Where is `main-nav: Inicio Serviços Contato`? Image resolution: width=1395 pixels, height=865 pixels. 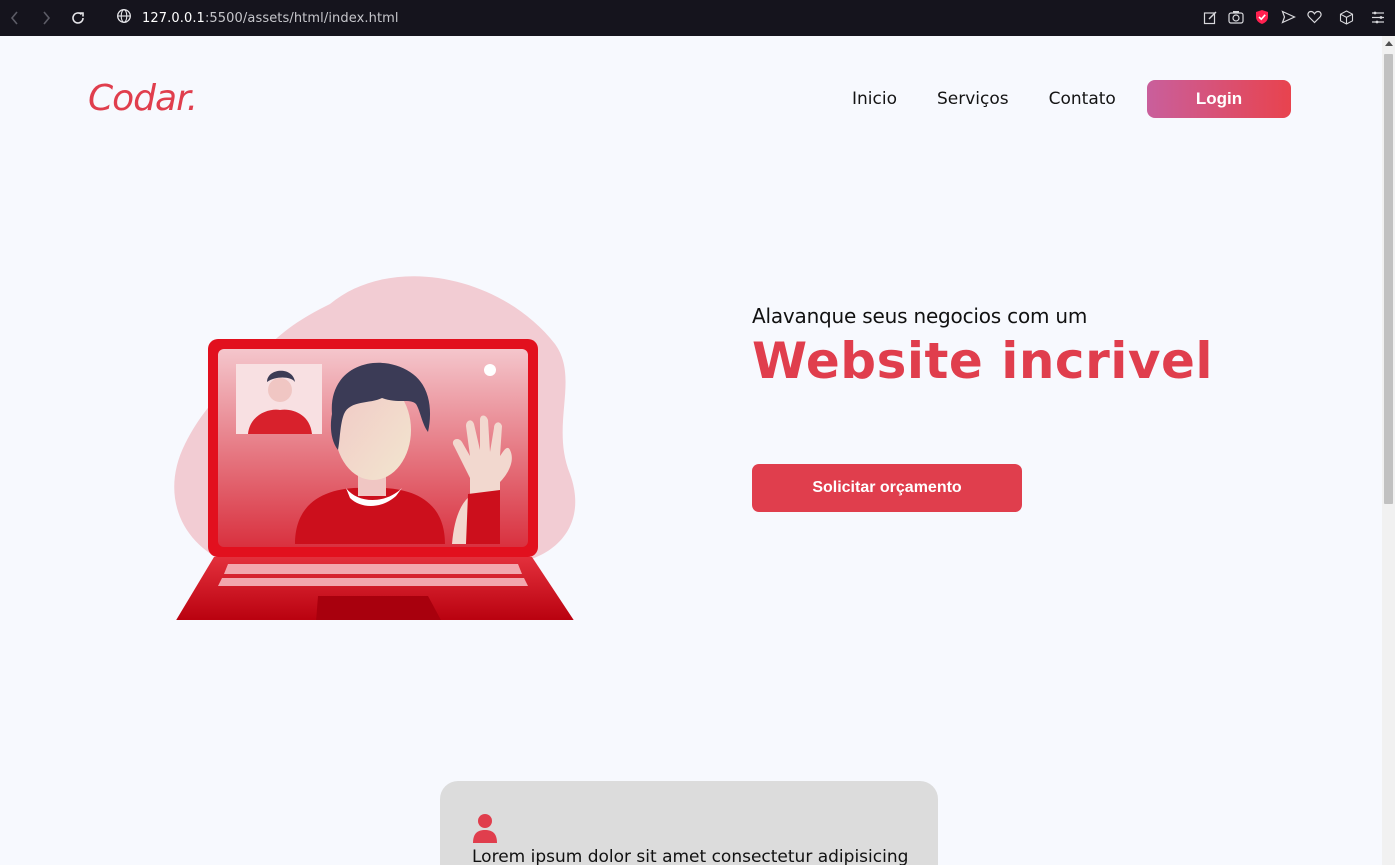
main-nav: Inicio Serviços Contato is located at coordinates (1004, 99).